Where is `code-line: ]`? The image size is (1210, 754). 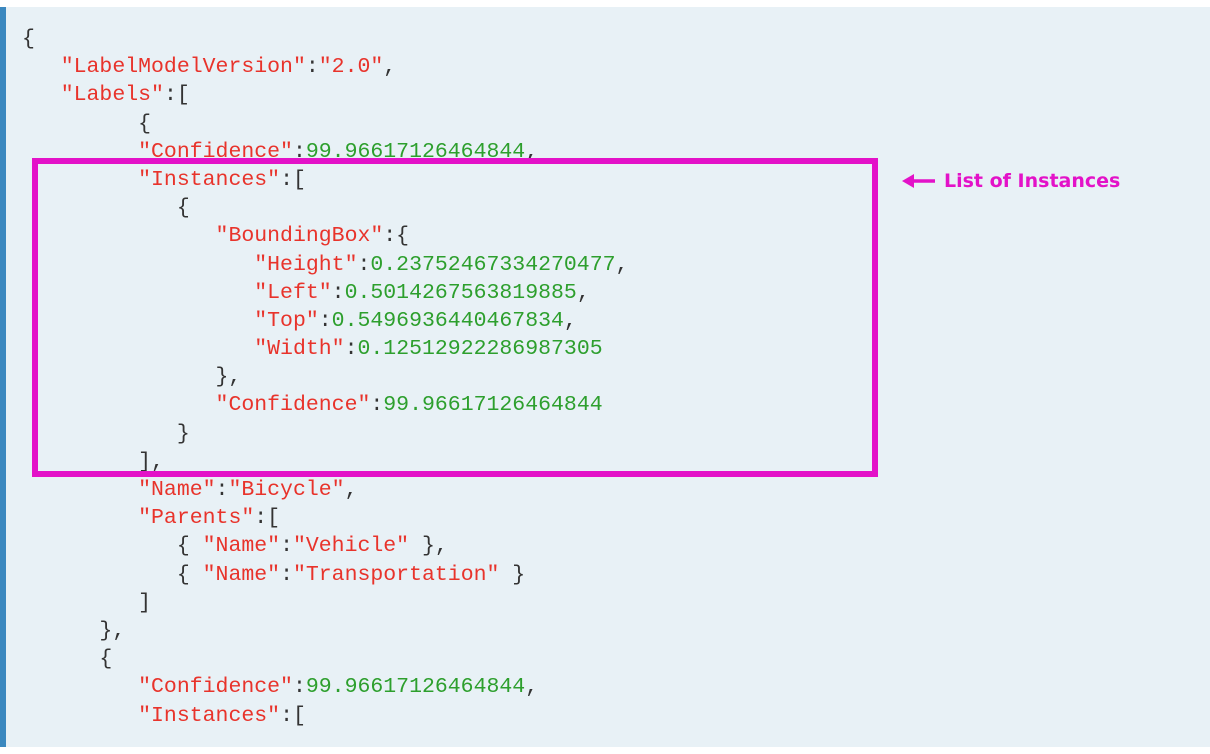
code-line: ] is located at coordinates (325, 603).